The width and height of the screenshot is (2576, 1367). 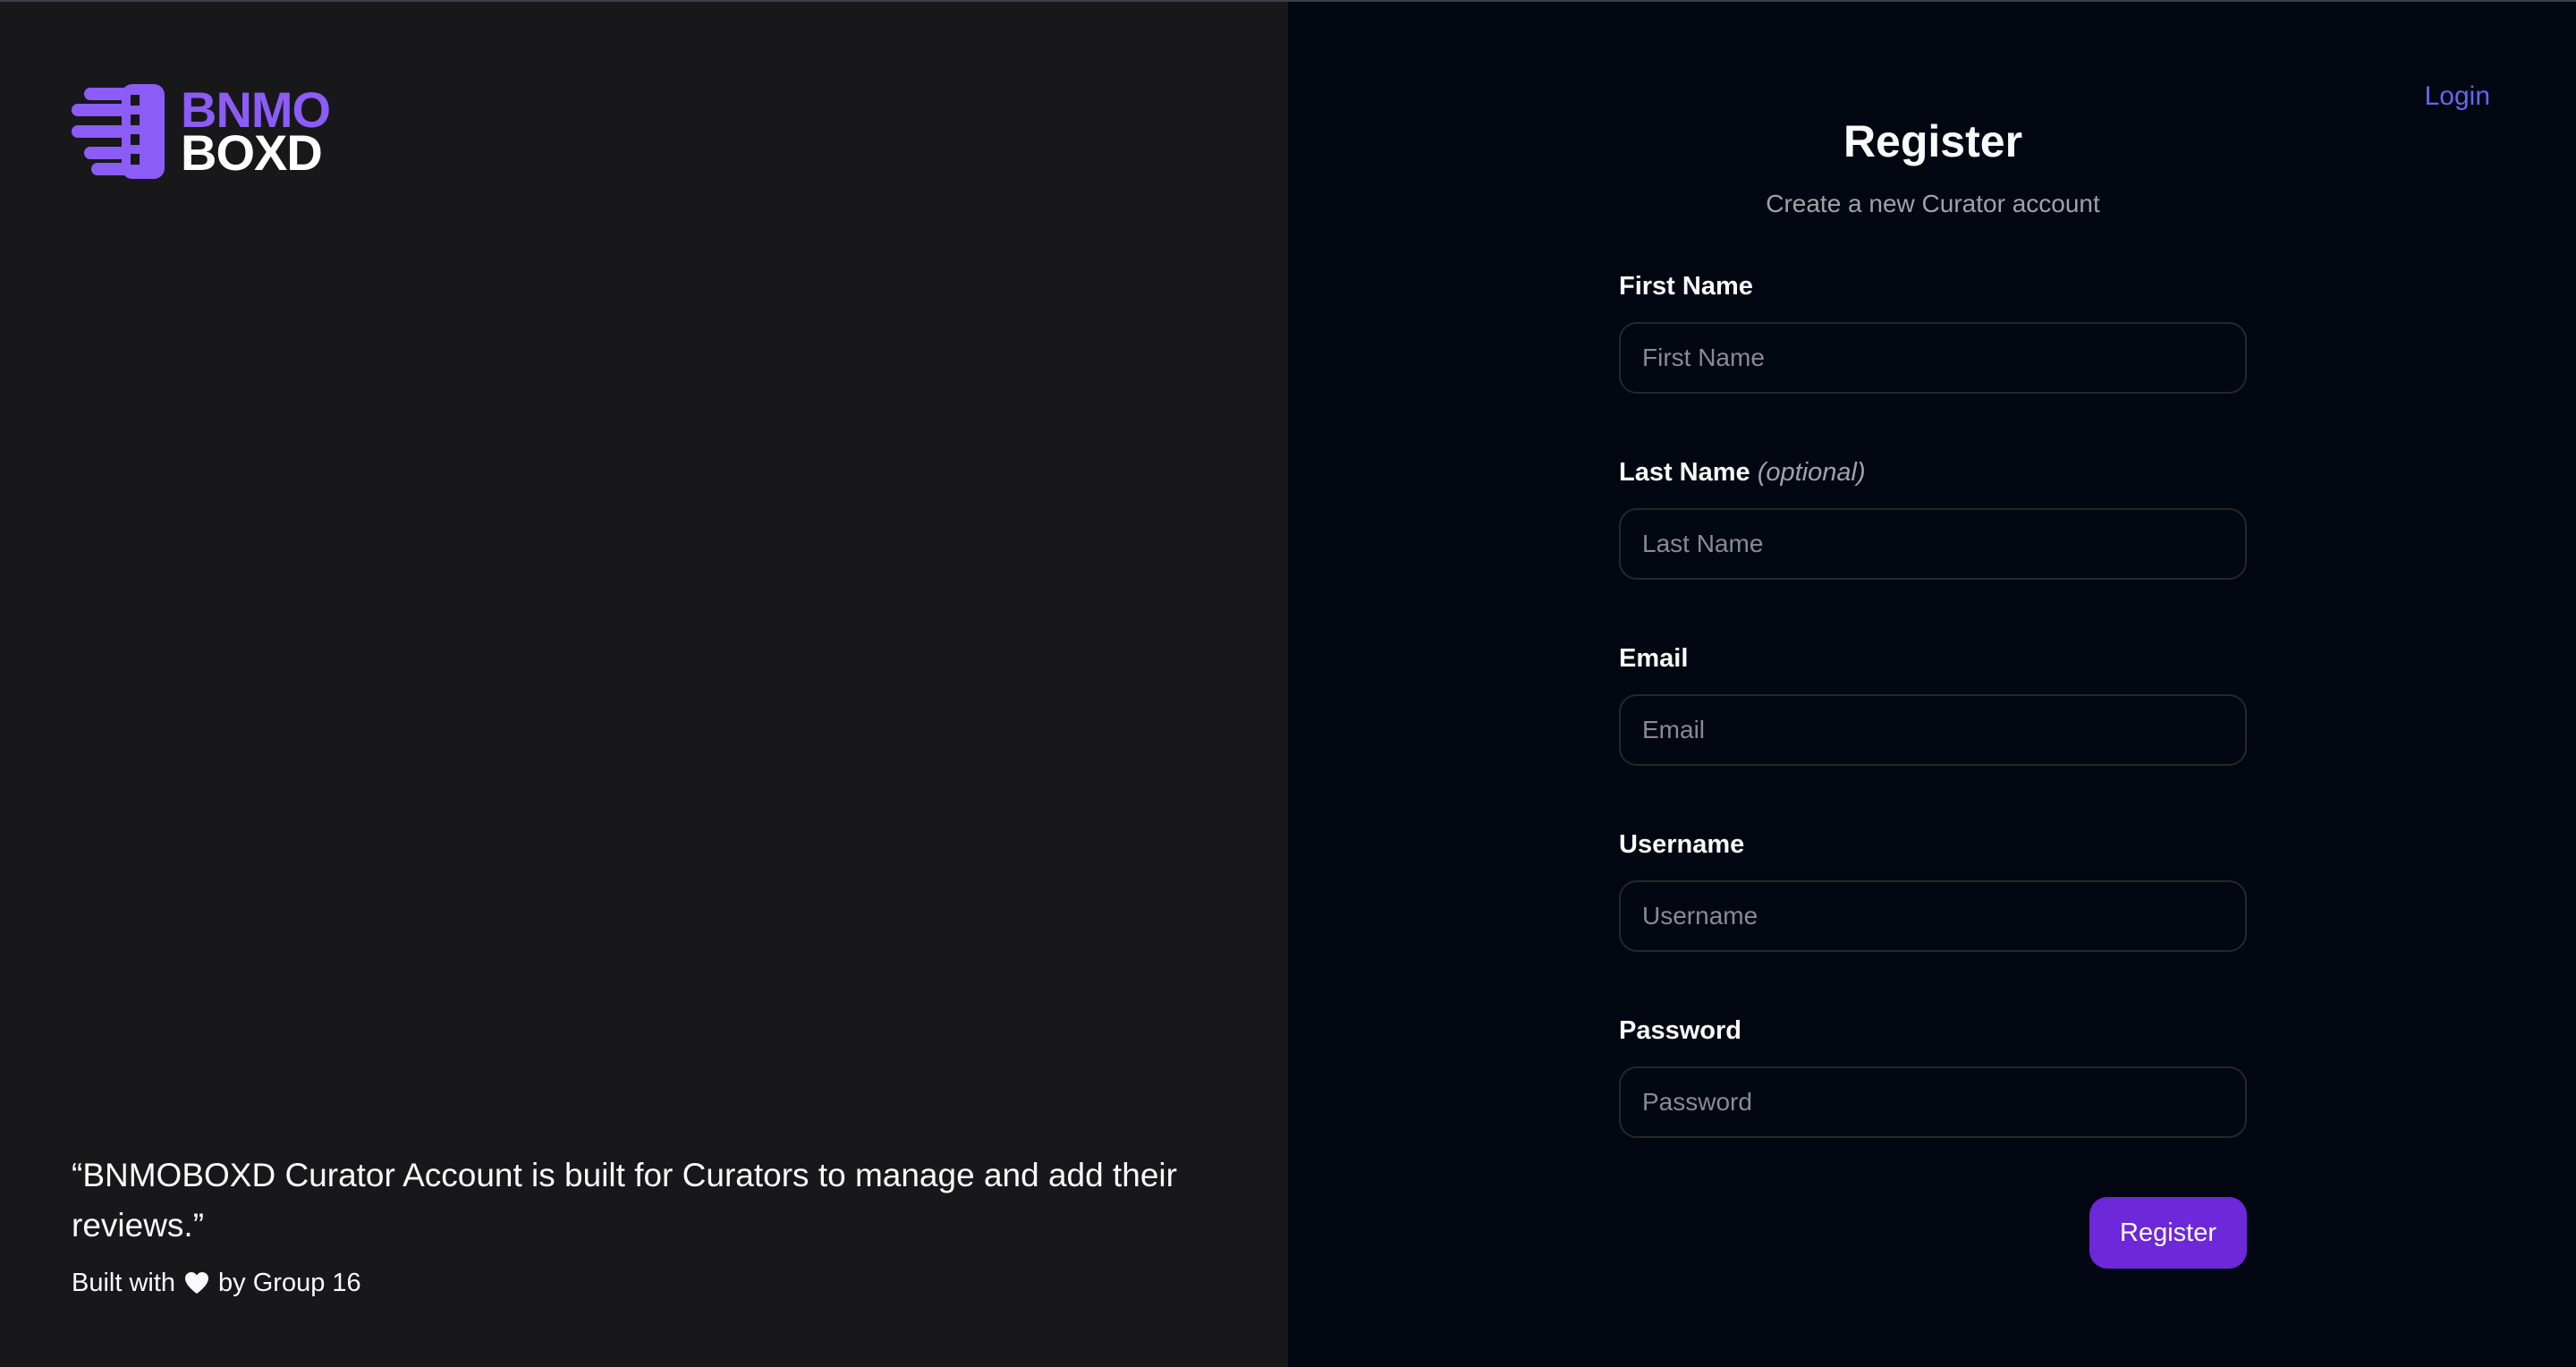 I want to click on page-title: Register, so click(x=1933, y=141).